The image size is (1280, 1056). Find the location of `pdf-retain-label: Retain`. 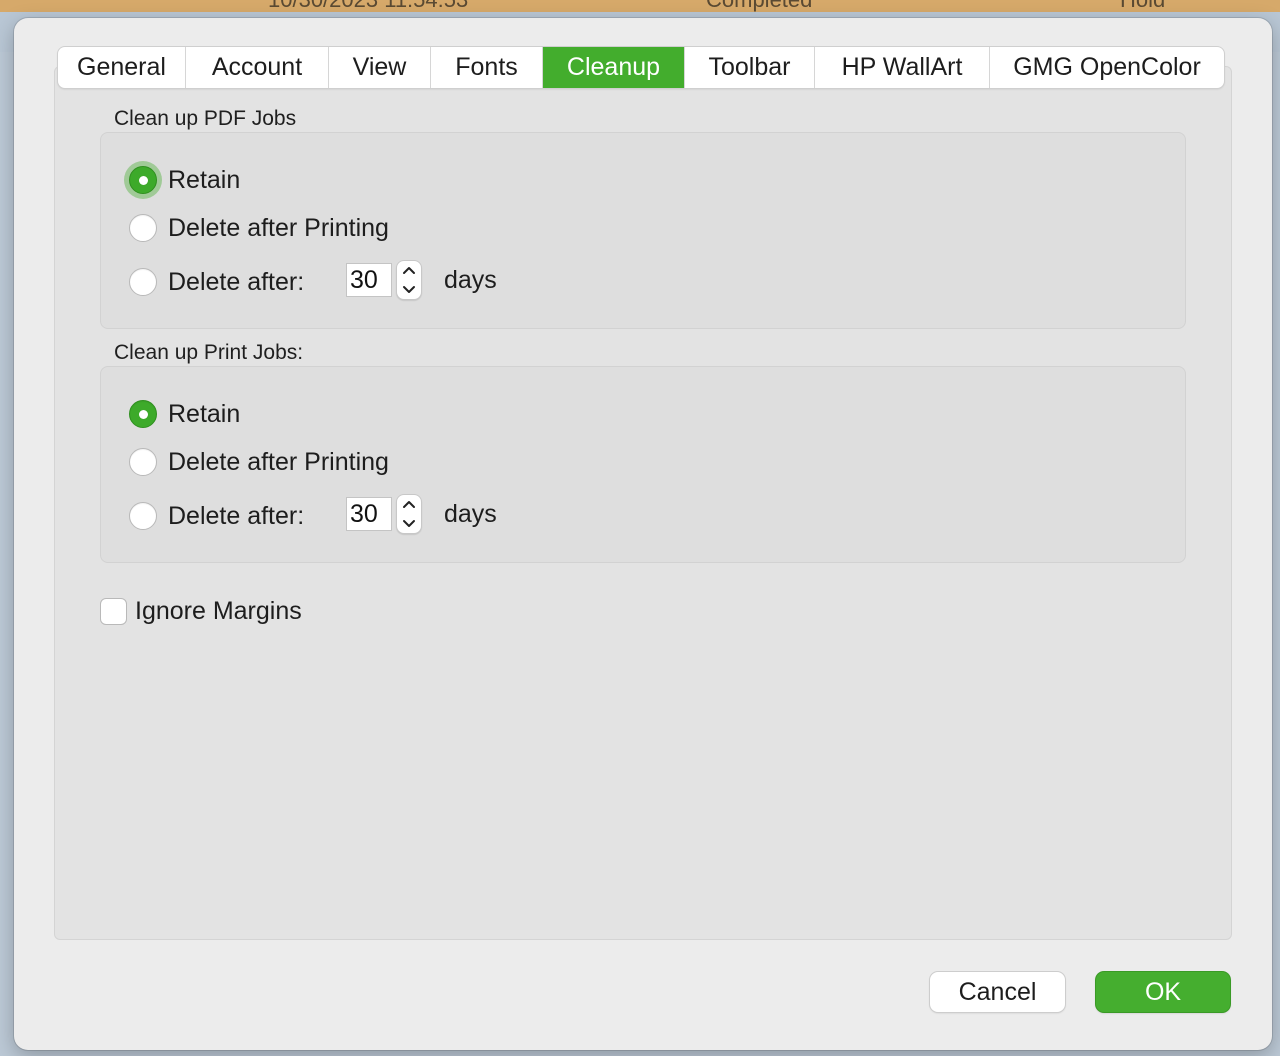

pdf-retain-label: Retain is located at coordinates (204, 179).